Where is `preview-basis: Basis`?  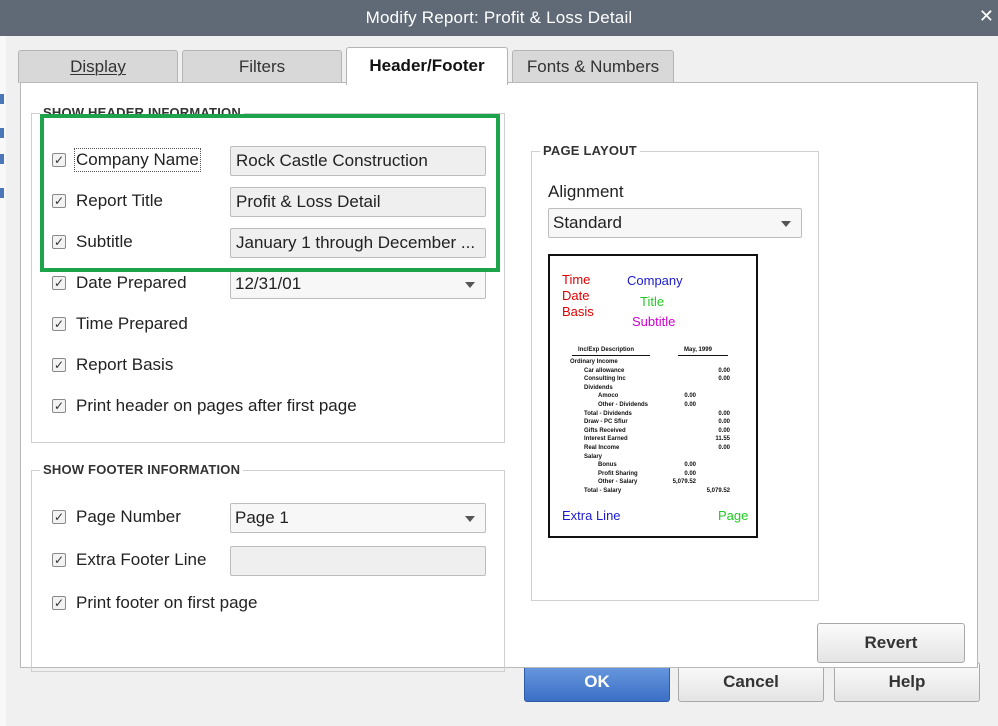 preview-basis: Basis is located at coordinates (578, 311).